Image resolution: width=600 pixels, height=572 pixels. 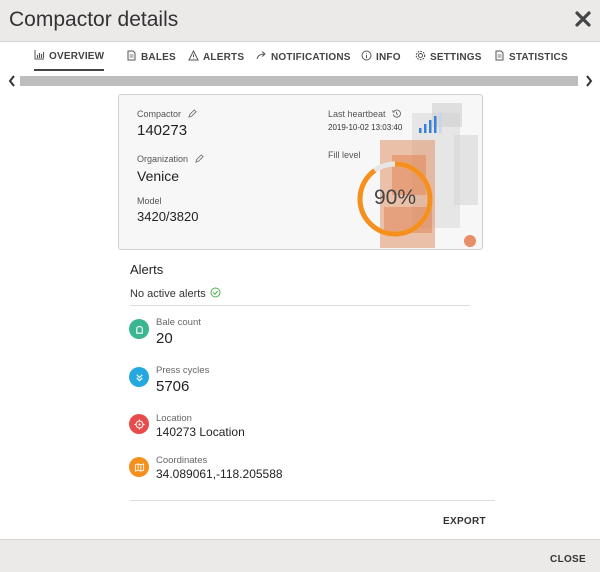 What do you see at coordinates (224, 57) in the screenshot?
I see `tab-label: ALERTS` at bounding box center [224, 57].